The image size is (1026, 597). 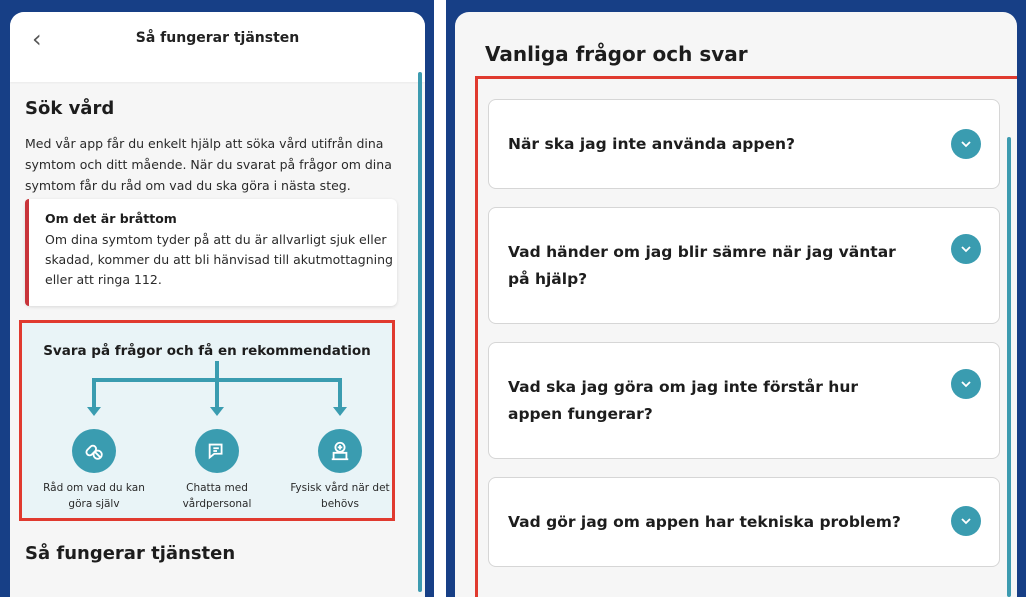 I want to click on connector-right, so click(x=340, y=393).